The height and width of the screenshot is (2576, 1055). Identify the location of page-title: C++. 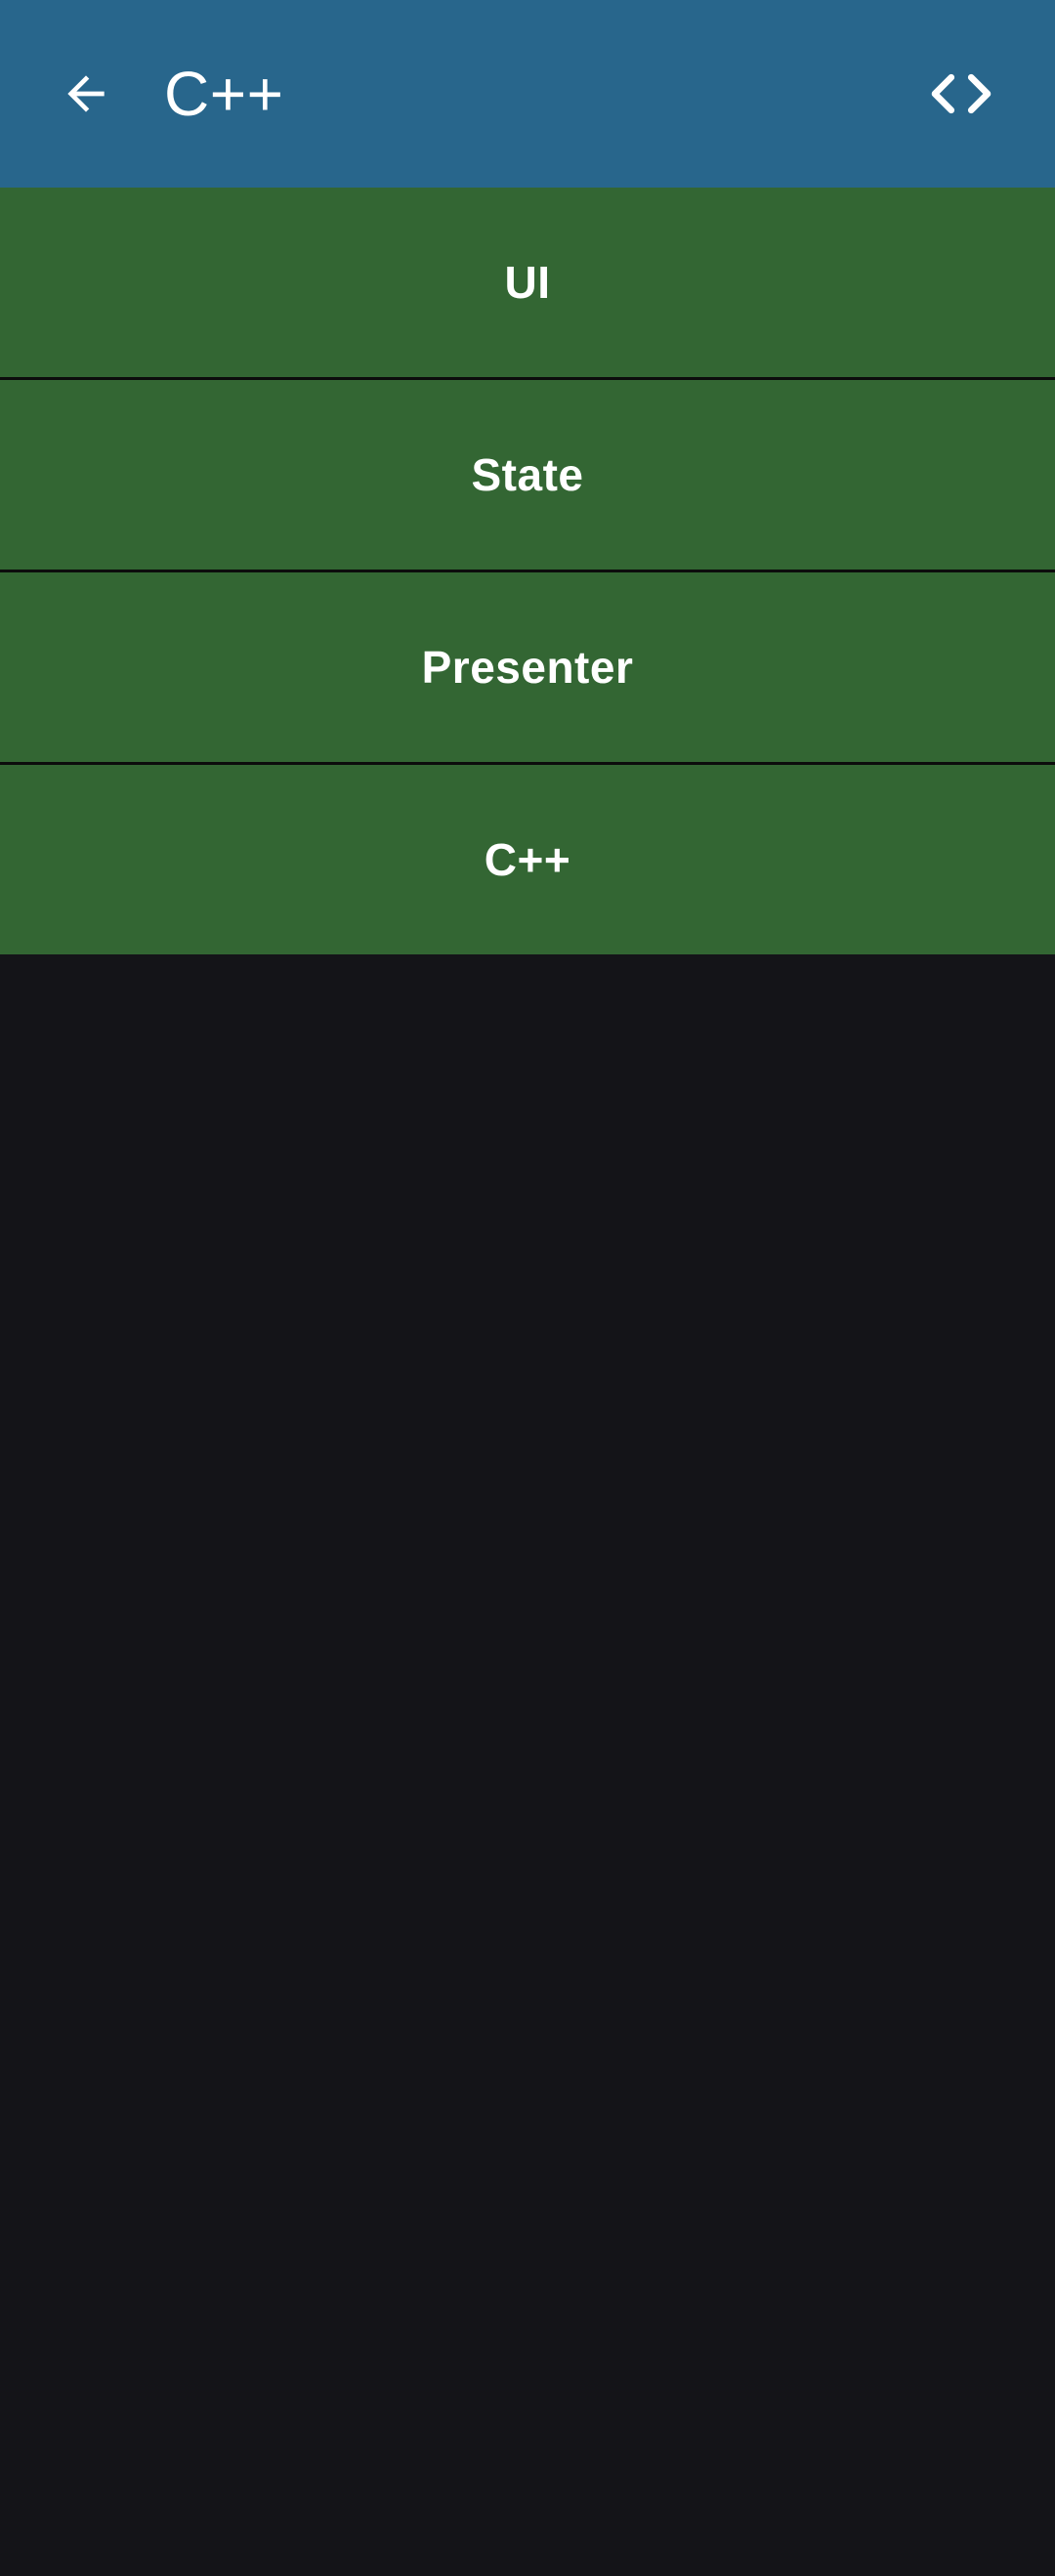
(224, 94).